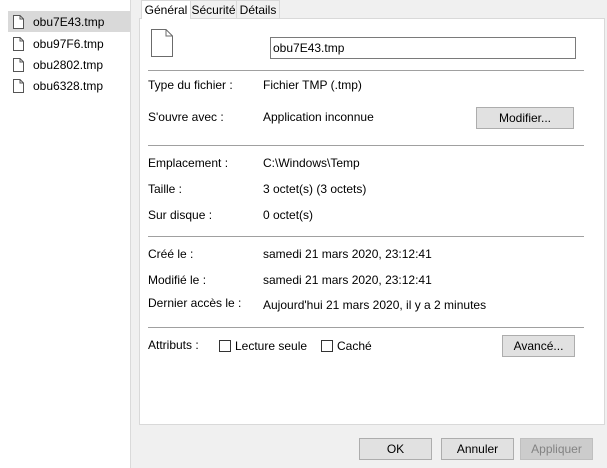 The height and width of the screenshot is (468, 607). Describe the element at coordinates (165, 189) in the screenshot. I see `size-label: Taille :` at that location.